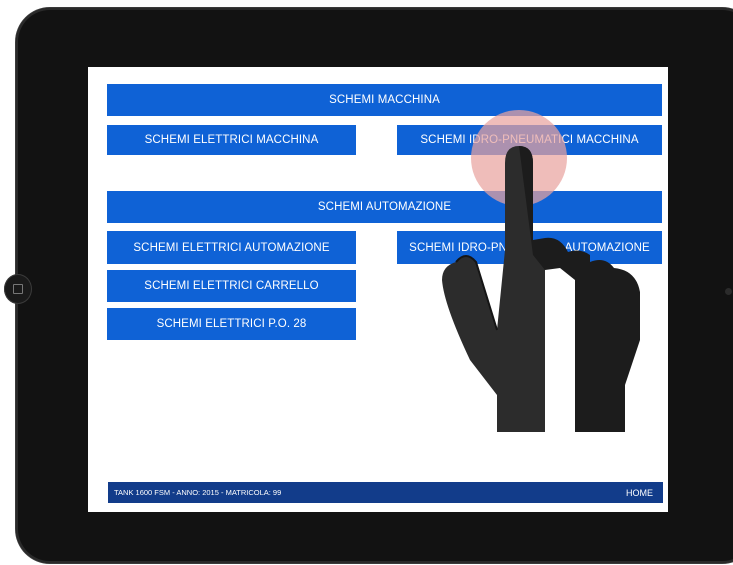  What do you see at coordinates (529, 140) in the screenshot?
I see `schemi-idro-pneumatici-macchina-button: SCHEMI IDRO-PNEUMATICI MACCHINA` at bounding box center [529, 140].